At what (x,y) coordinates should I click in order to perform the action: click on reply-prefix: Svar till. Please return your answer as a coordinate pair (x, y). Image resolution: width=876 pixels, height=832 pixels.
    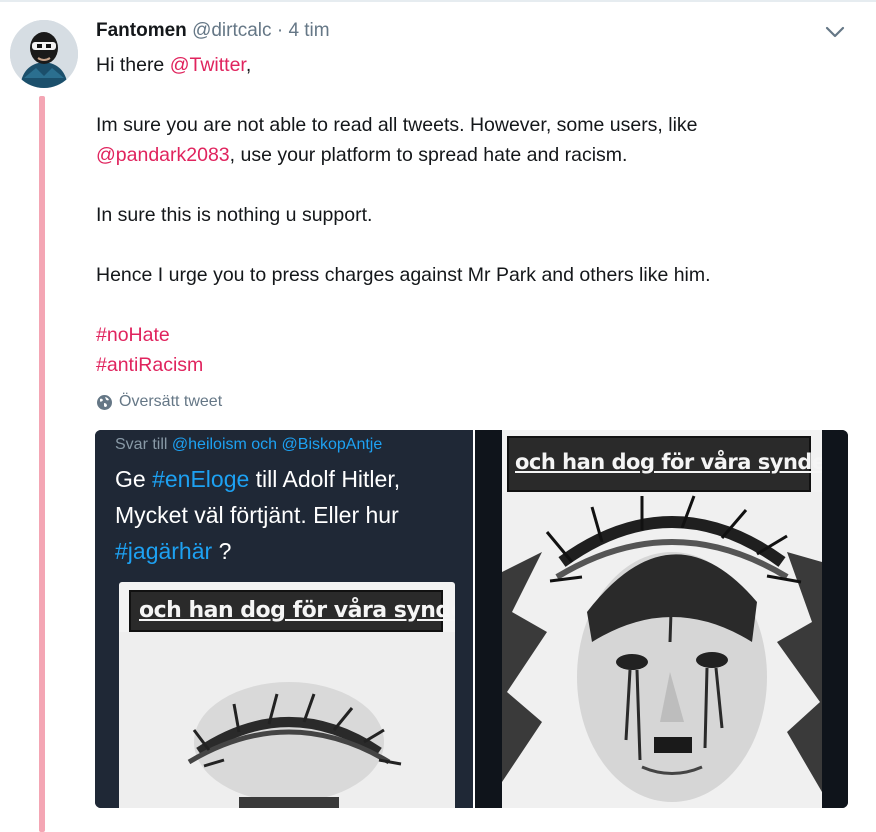
    Looking at the image, I should click on (143, 444).